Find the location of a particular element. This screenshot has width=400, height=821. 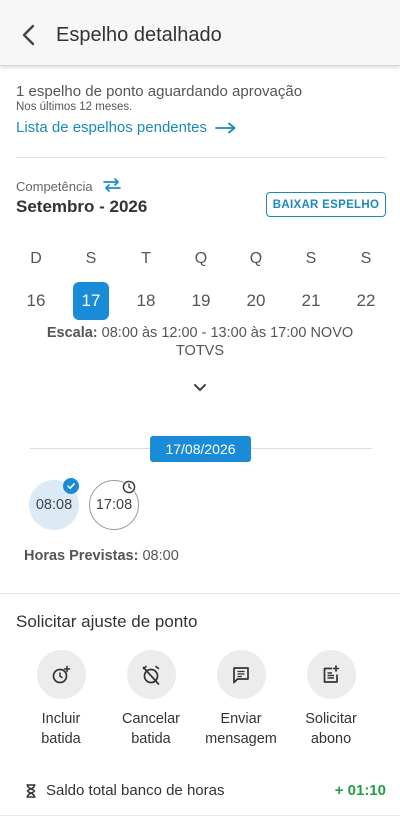

cancel-punch-line2: batida is located at coordinates (151, 739).